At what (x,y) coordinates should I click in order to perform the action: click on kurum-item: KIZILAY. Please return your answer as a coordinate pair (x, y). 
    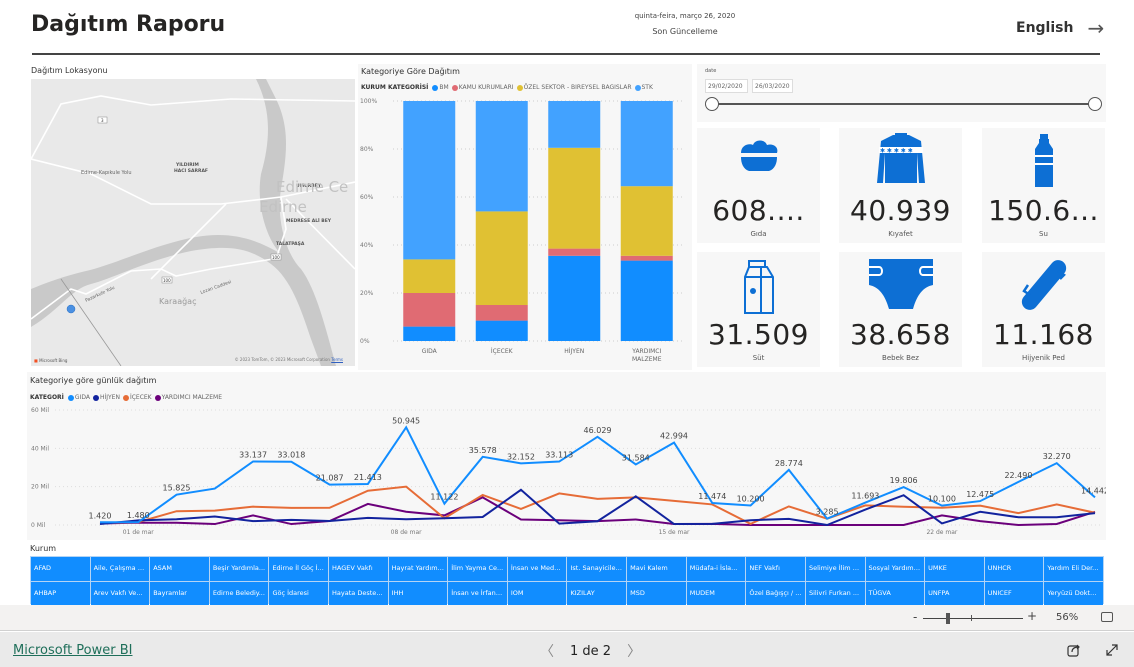
    Looking at the image, I should click on (597, 594).